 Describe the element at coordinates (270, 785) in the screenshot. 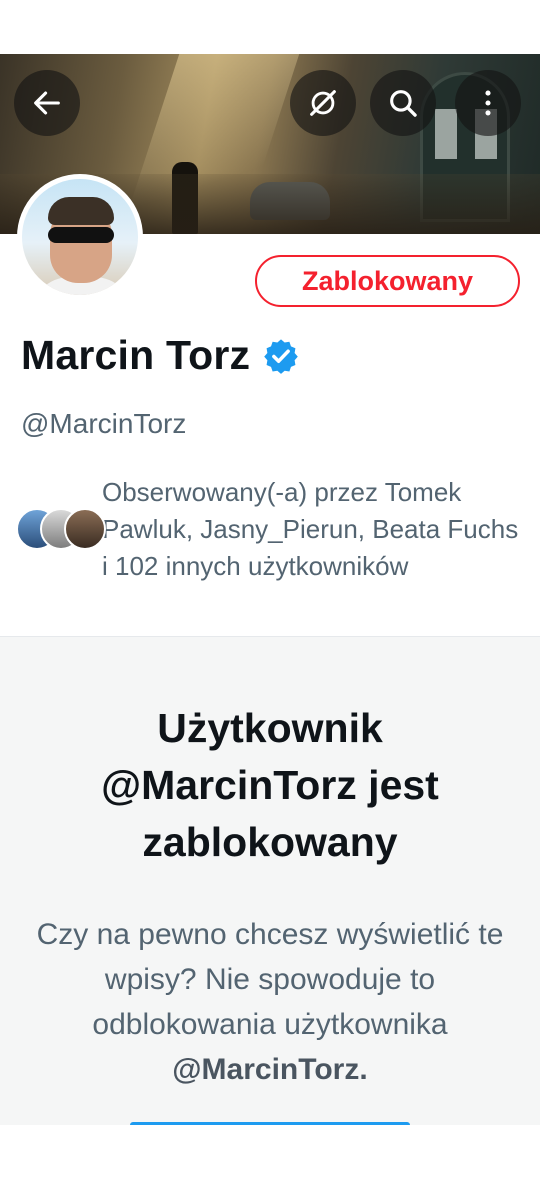

I see `blocked-notice-title: Użytkownik @MarcinTorz jest zablokowany` at that location.